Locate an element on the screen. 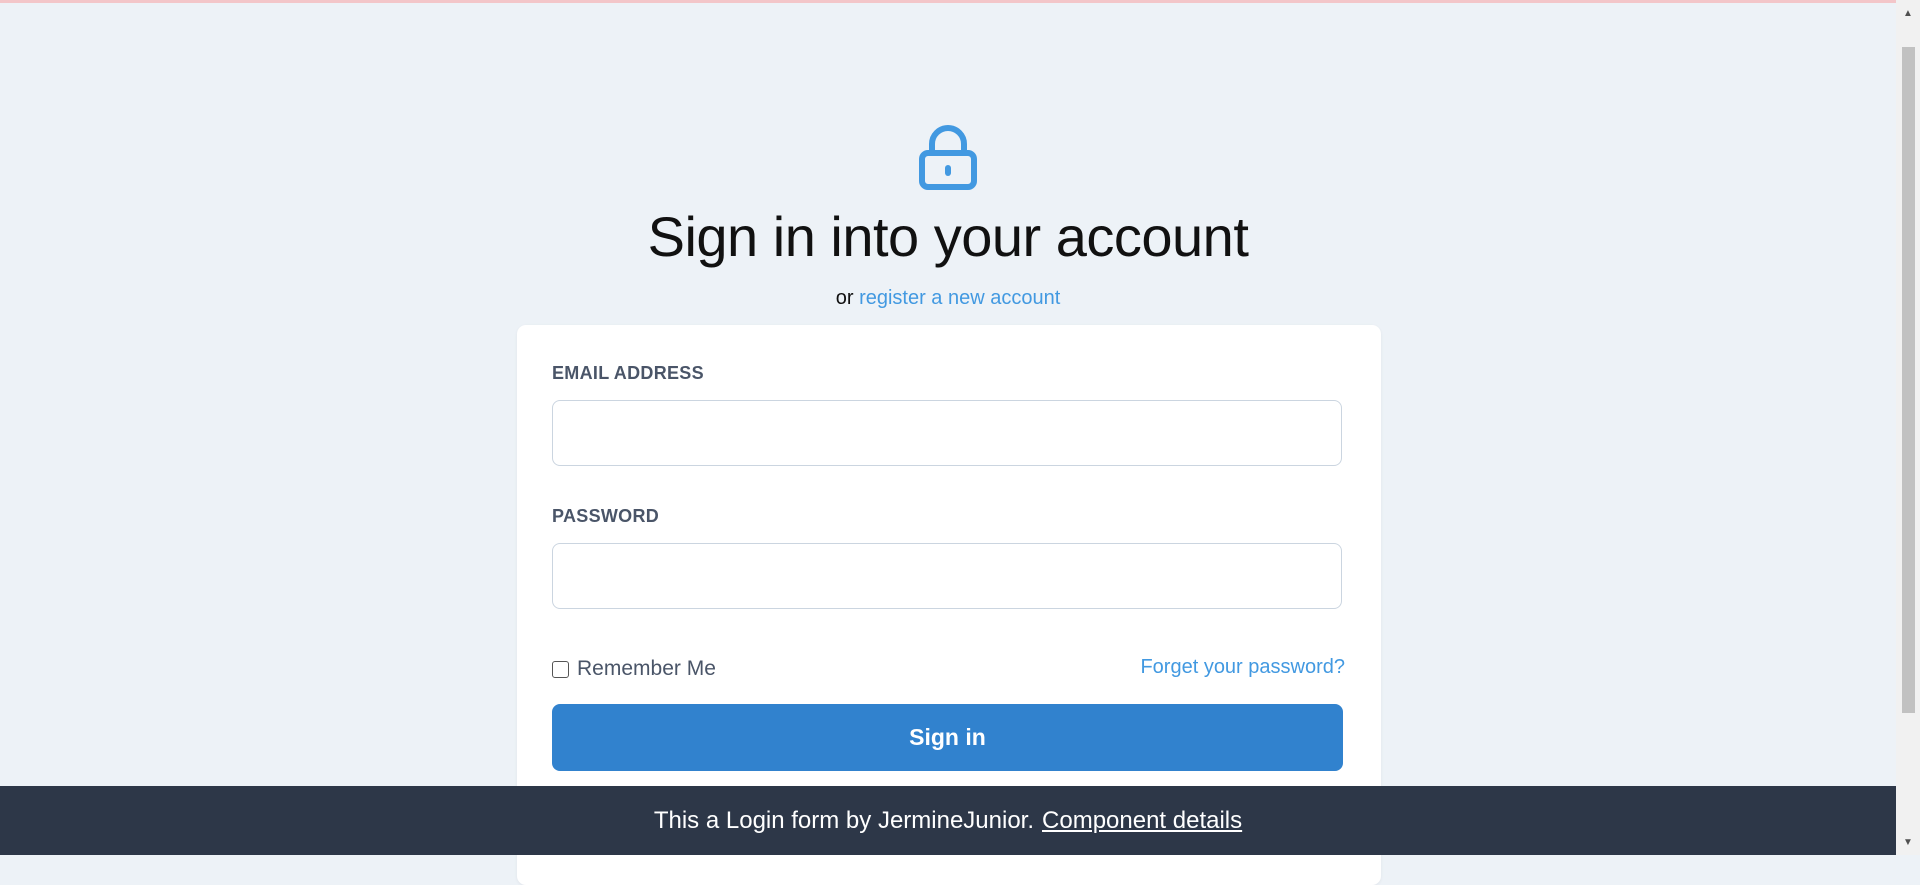  email-label: EMAIL ADDRESS is located at coordinates (628, 373).